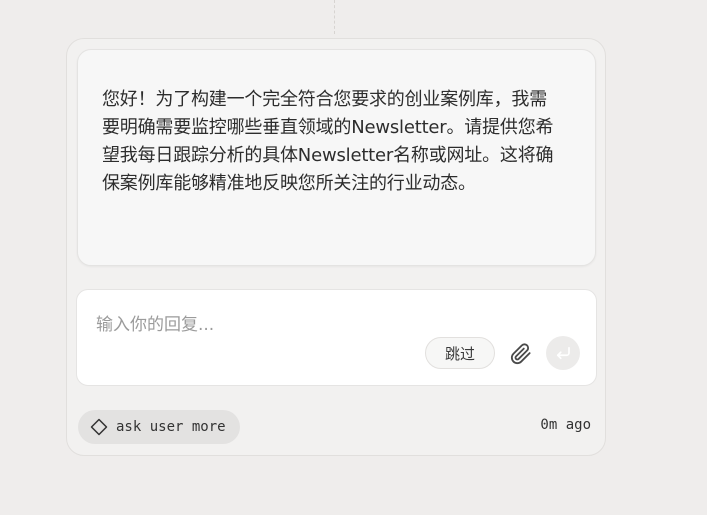 This screenshot has width=707, height=515. What do you see at coordinates (171, 427) in the screenshot?
I see `tool-label: ask user more` at bounding box center [171, 427].